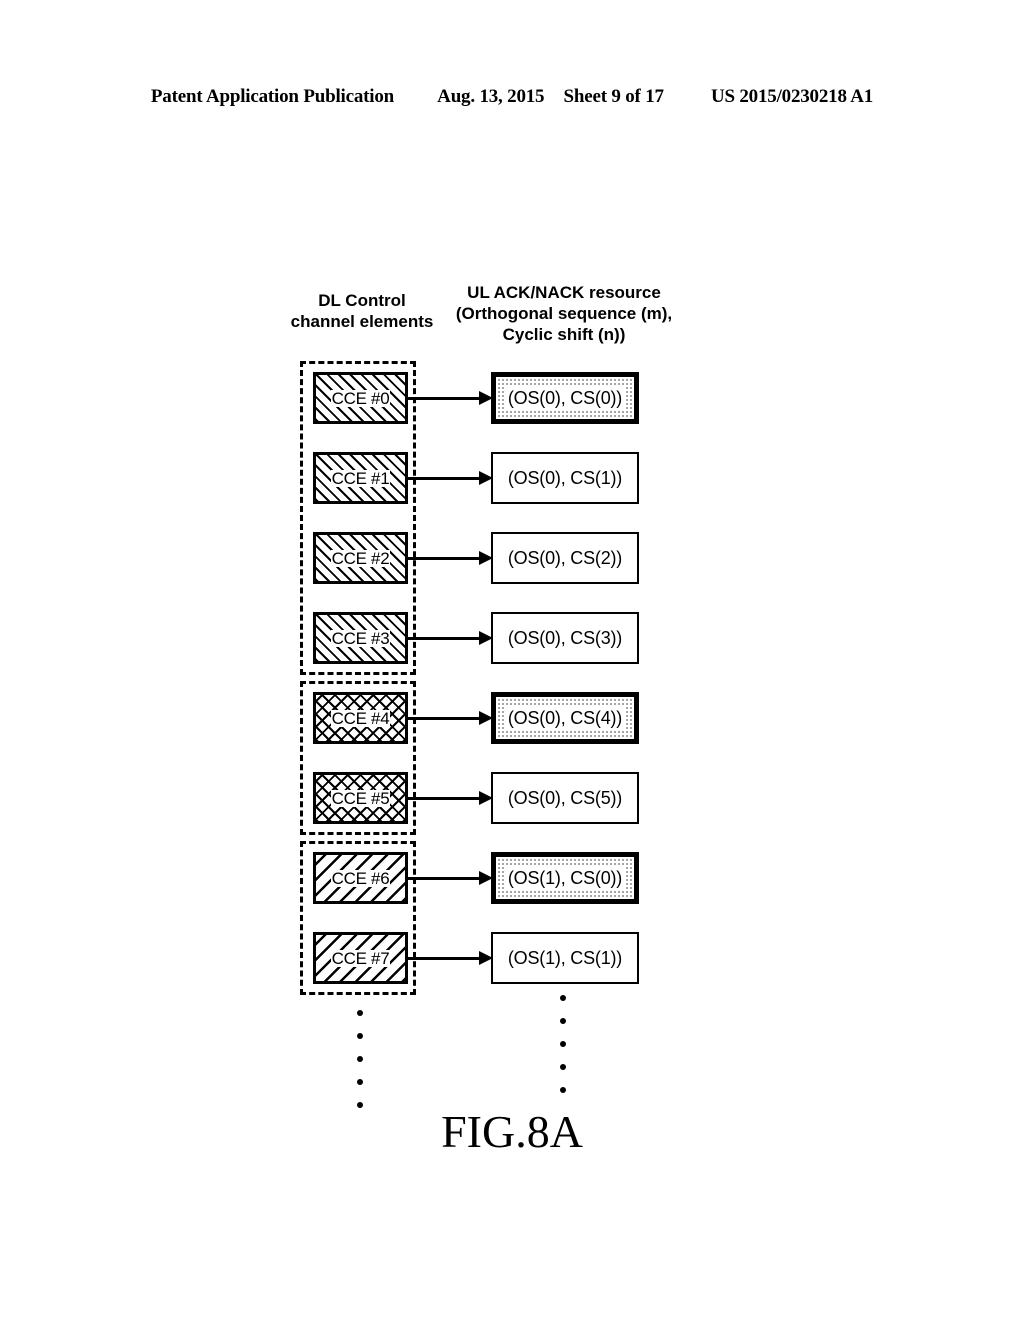 The width and height of the screenshot is (1024, 1320). I want to click on cce-label-4: CCE #4, so click(360, 718).